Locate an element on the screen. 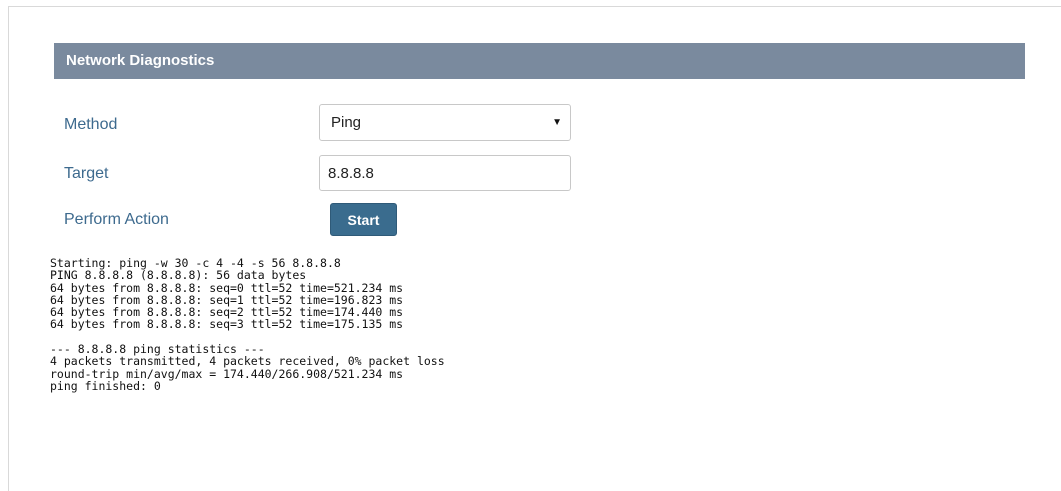  method-select-value: Ping is located at coordinates (346, 122).